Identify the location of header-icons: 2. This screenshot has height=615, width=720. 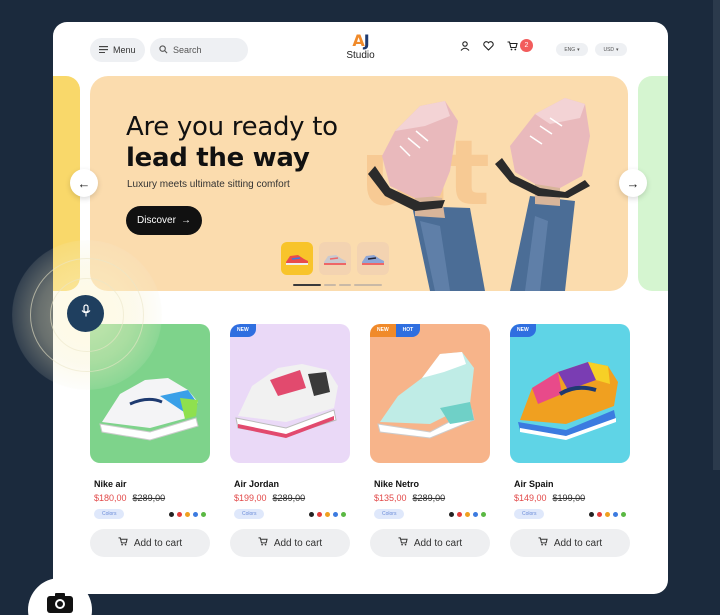
(496, 45).